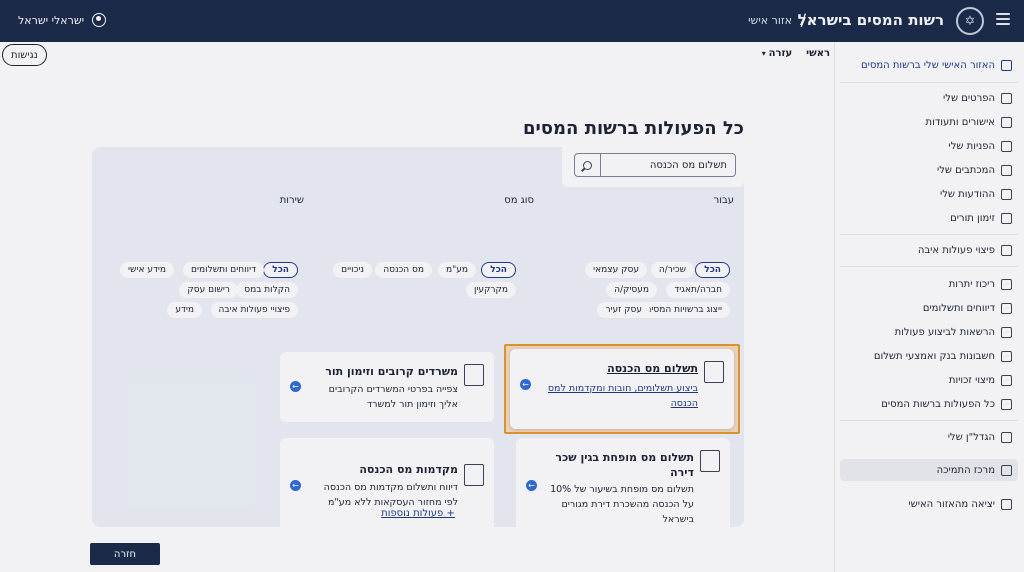  I want to click on chip-for-company: חברה/תאגיד, so click(698, 290).